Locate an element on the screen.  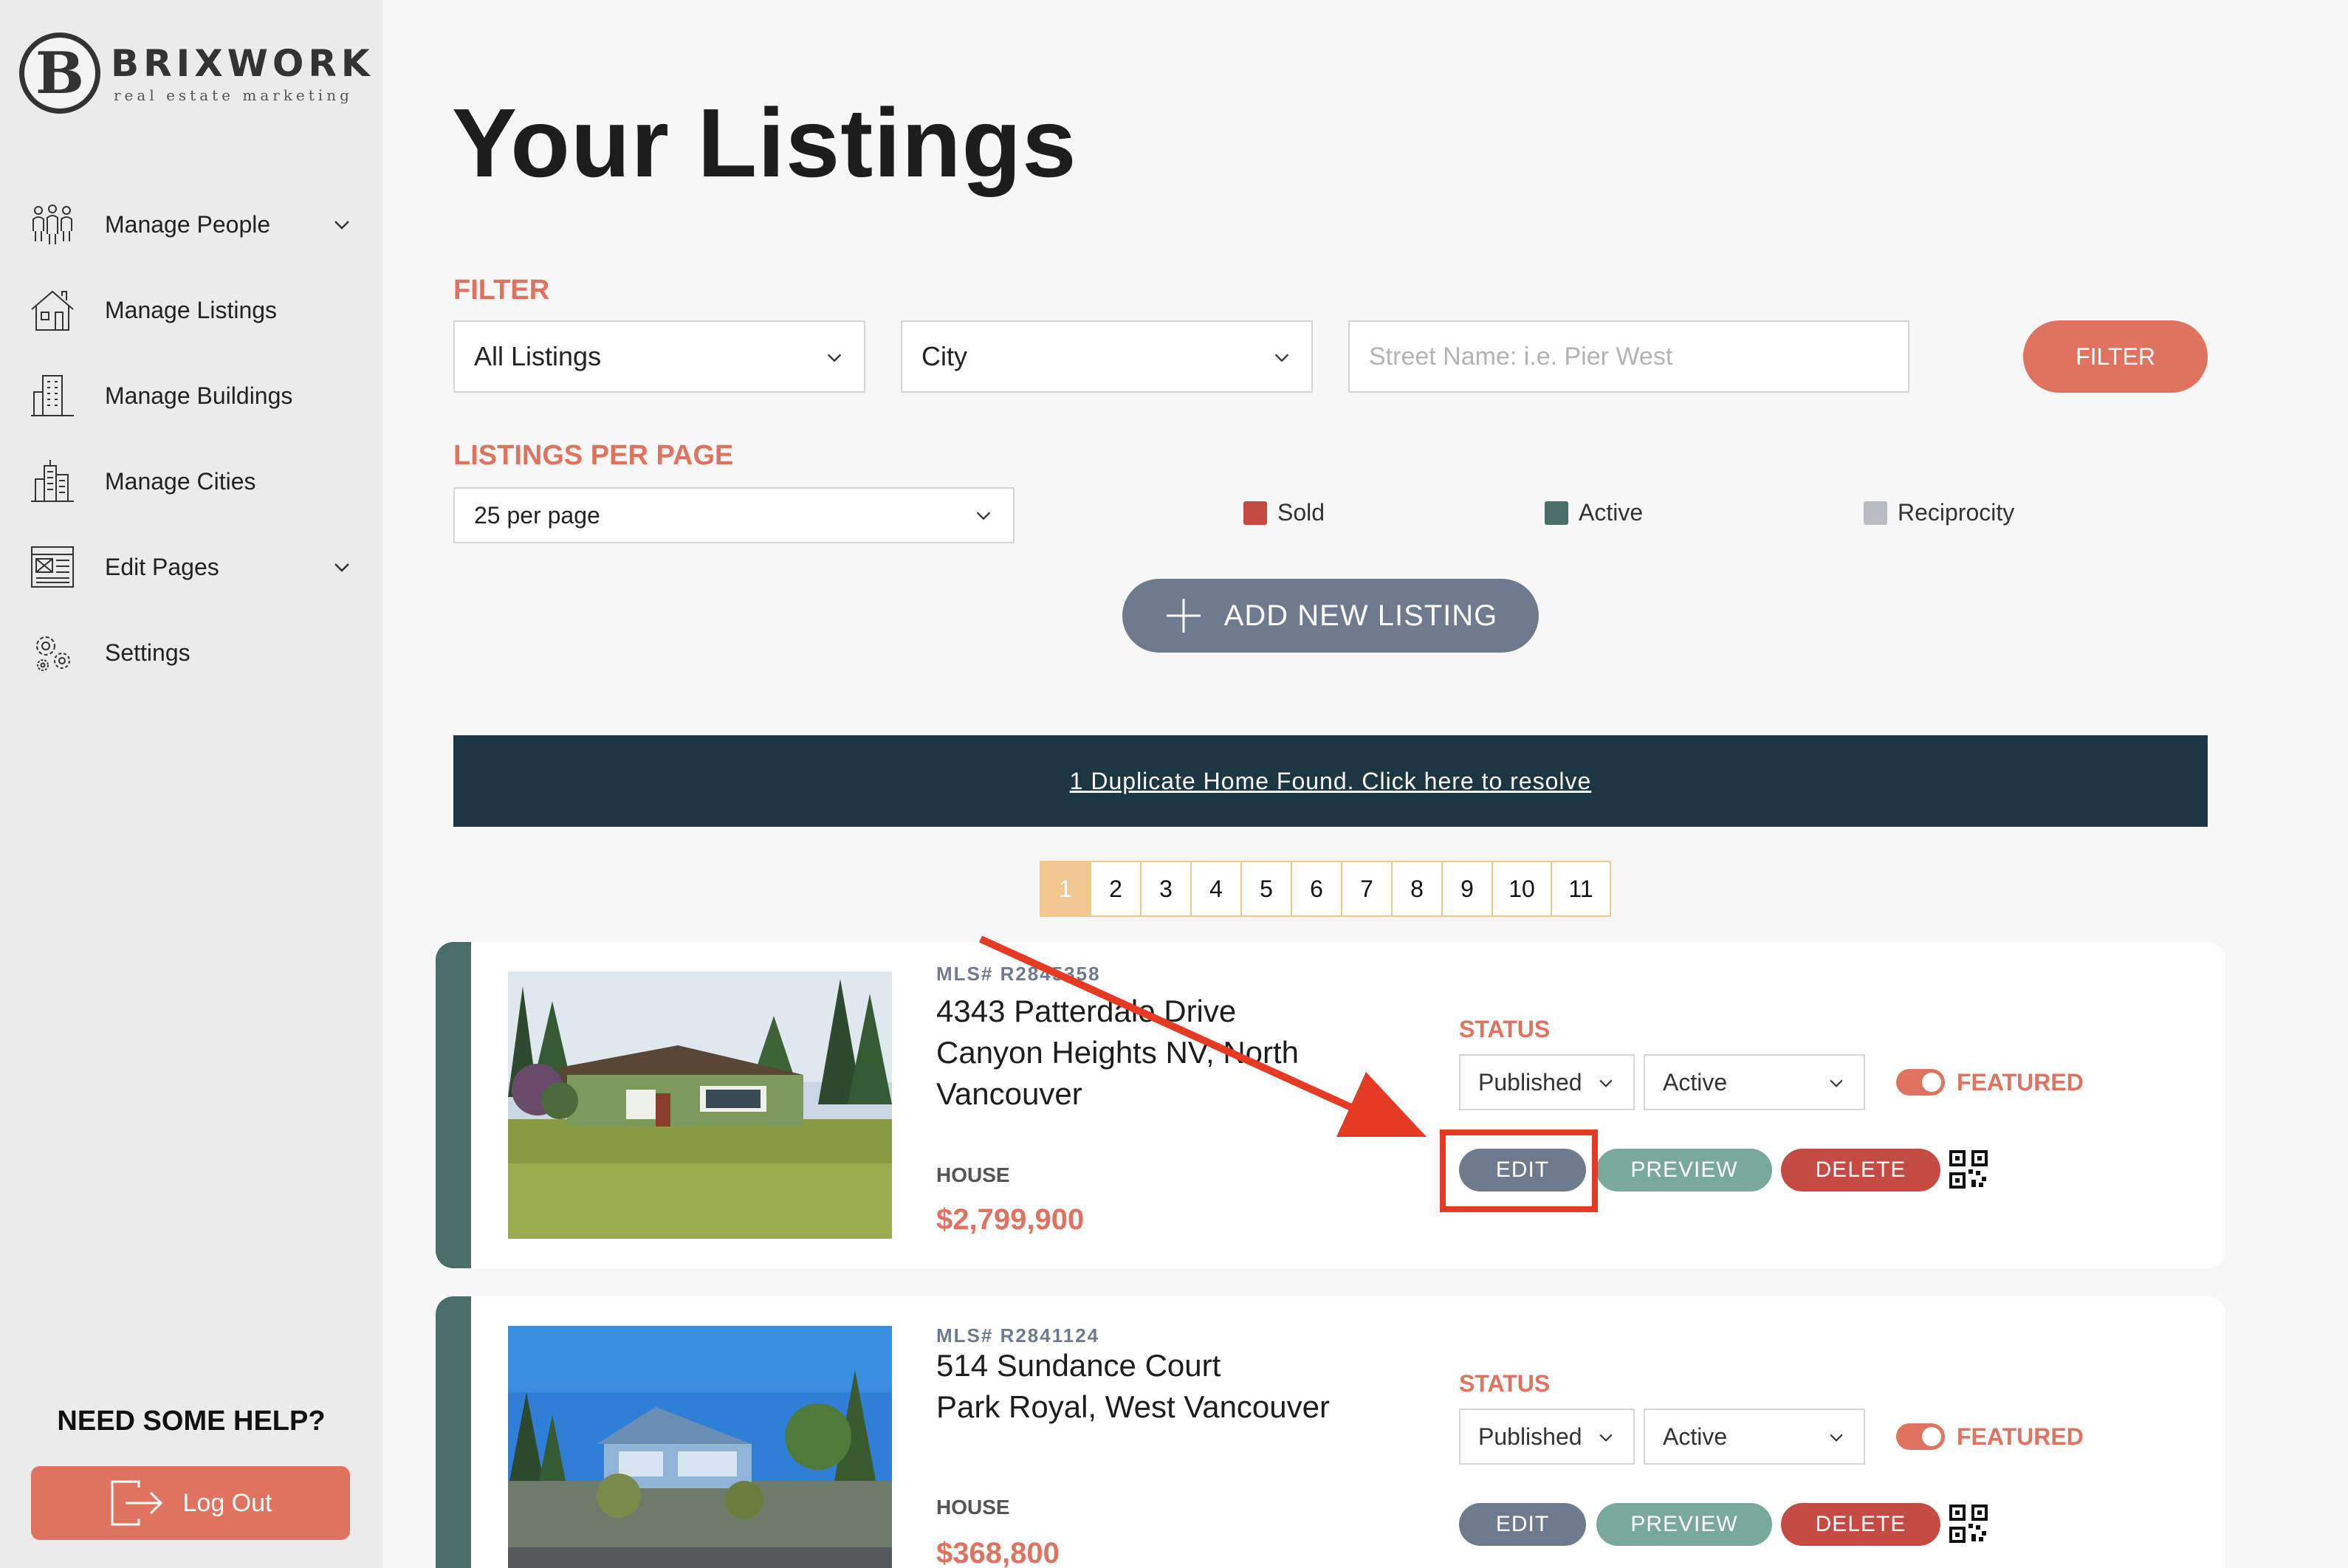
sidebar-item-manage-buildings: Manage Buildings is located at coordinates (191, 396).